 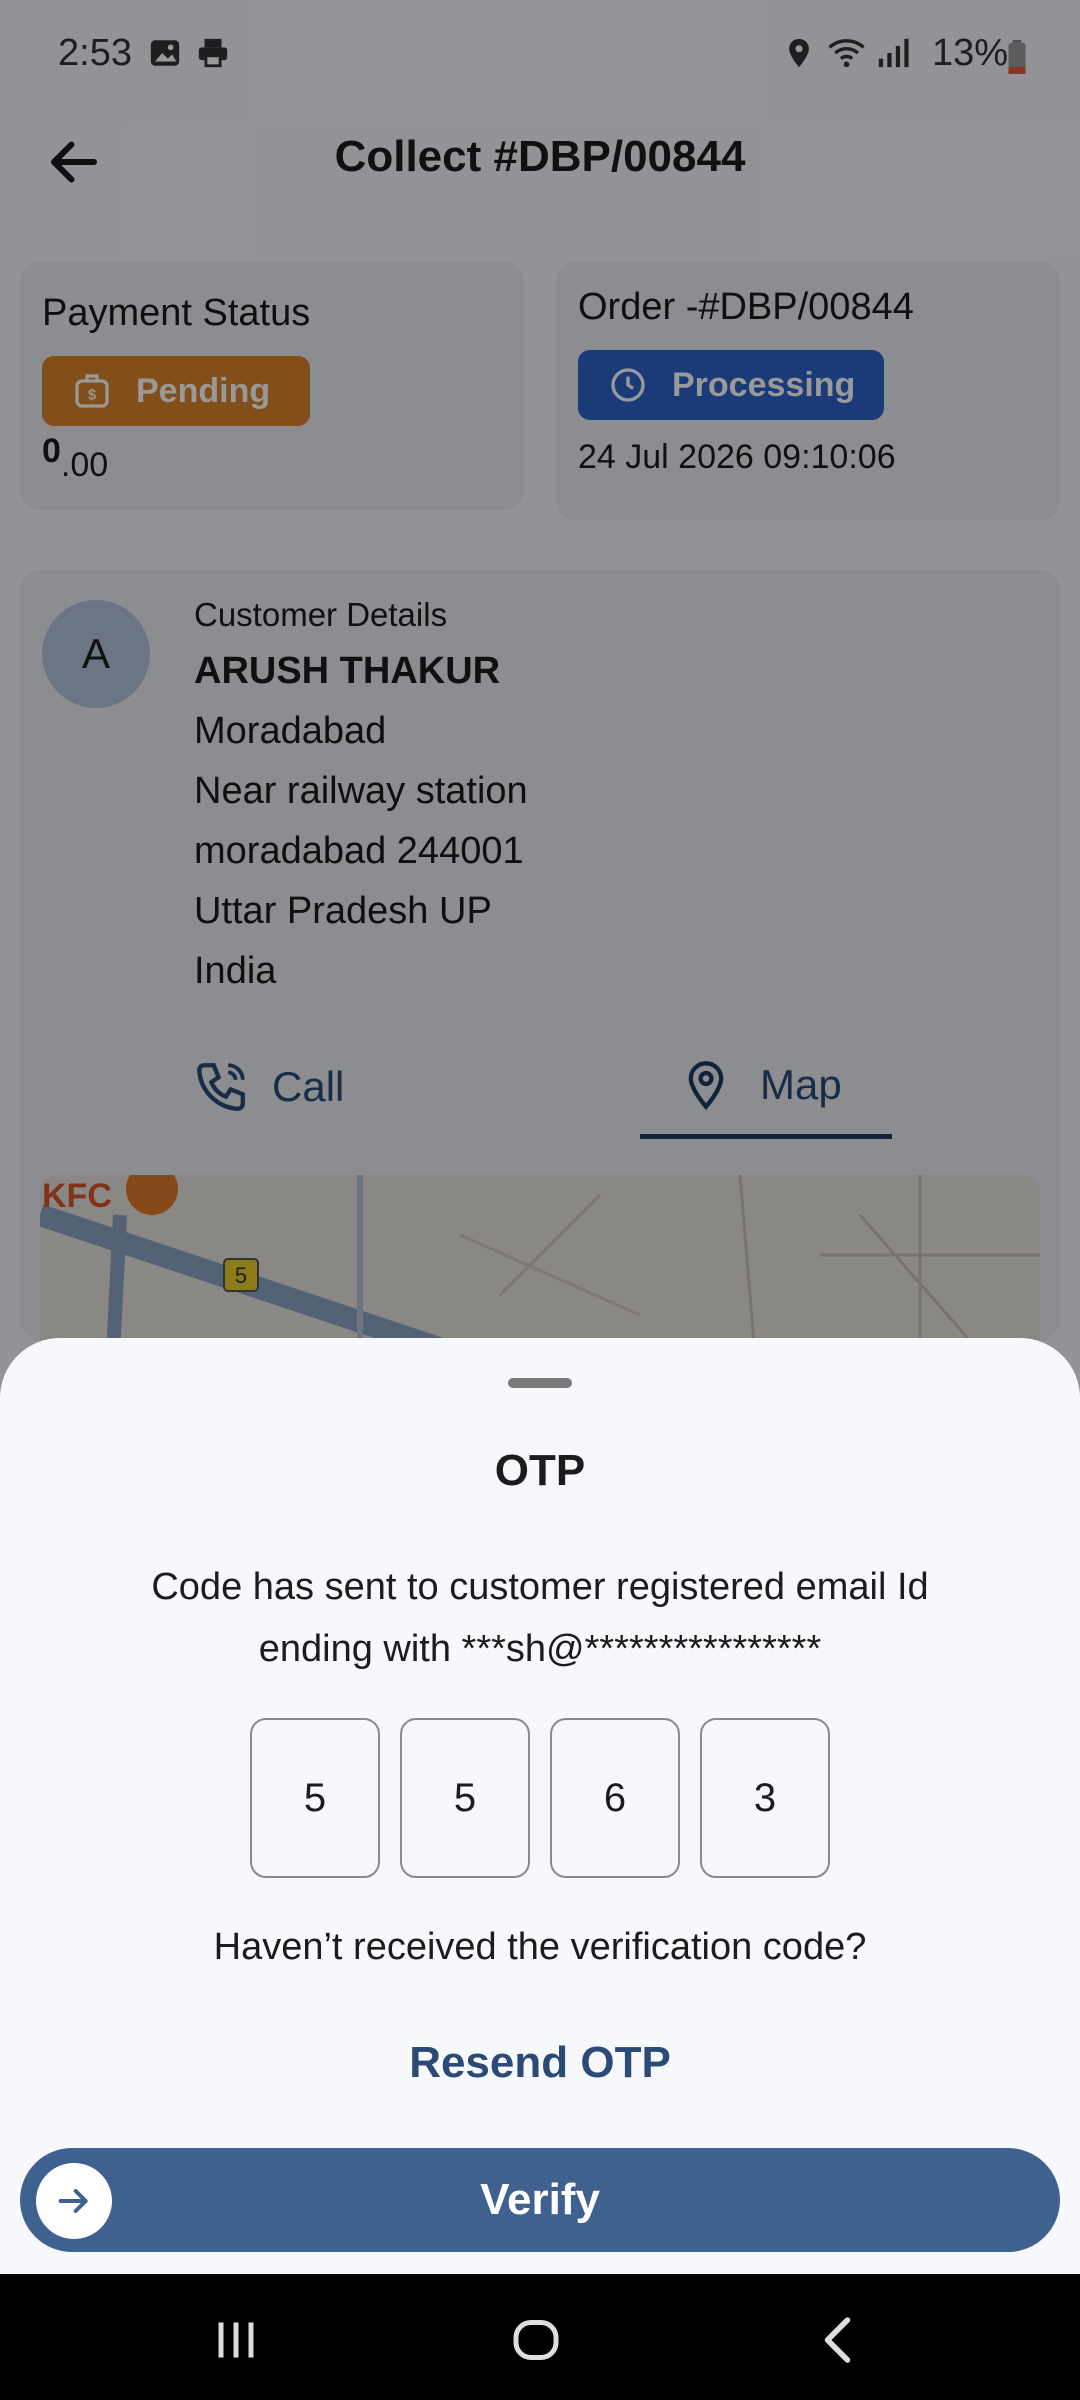 I want to click on resend-otp-link: Resend OTP, so click(x=540, y=2063).